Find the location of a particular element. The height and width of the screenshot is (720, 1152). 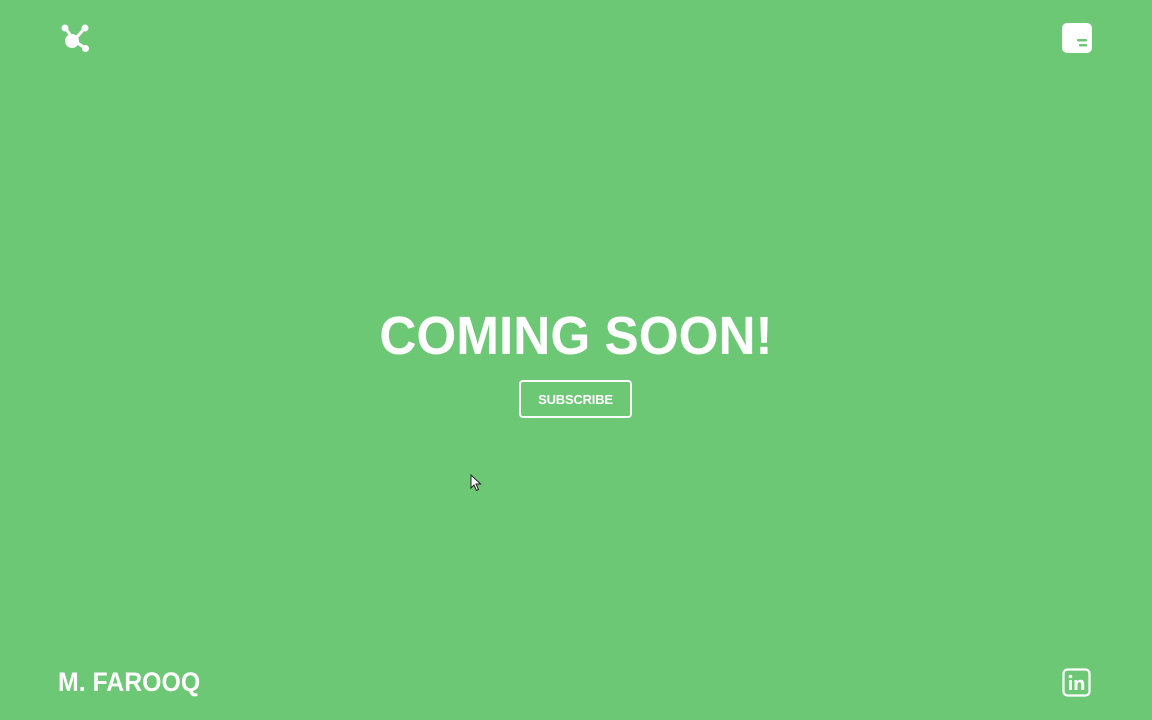

subscribe-button: SUBSCRIBE is located at coordinates (575, 399).